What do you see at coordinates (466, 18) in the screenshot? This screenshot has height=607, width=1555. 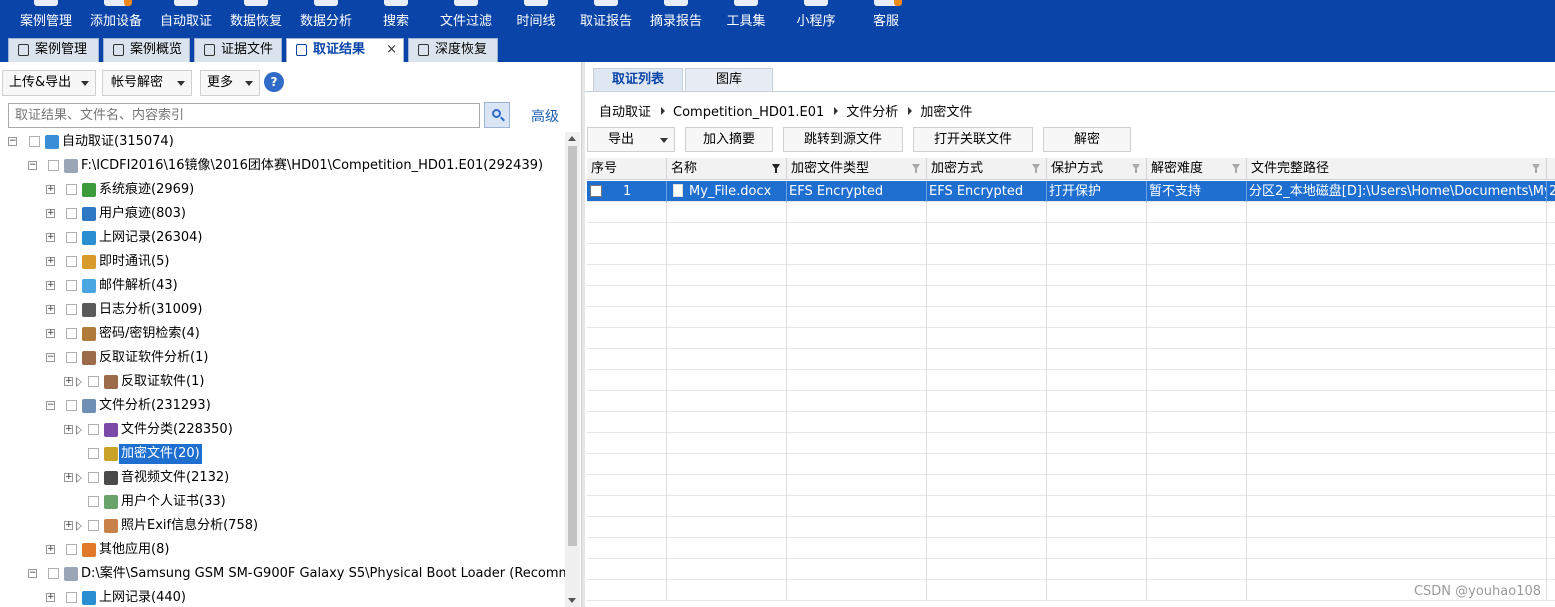 I see `toolbar-file-filter-button: 文件过滤` at bounding box center [466, 18].